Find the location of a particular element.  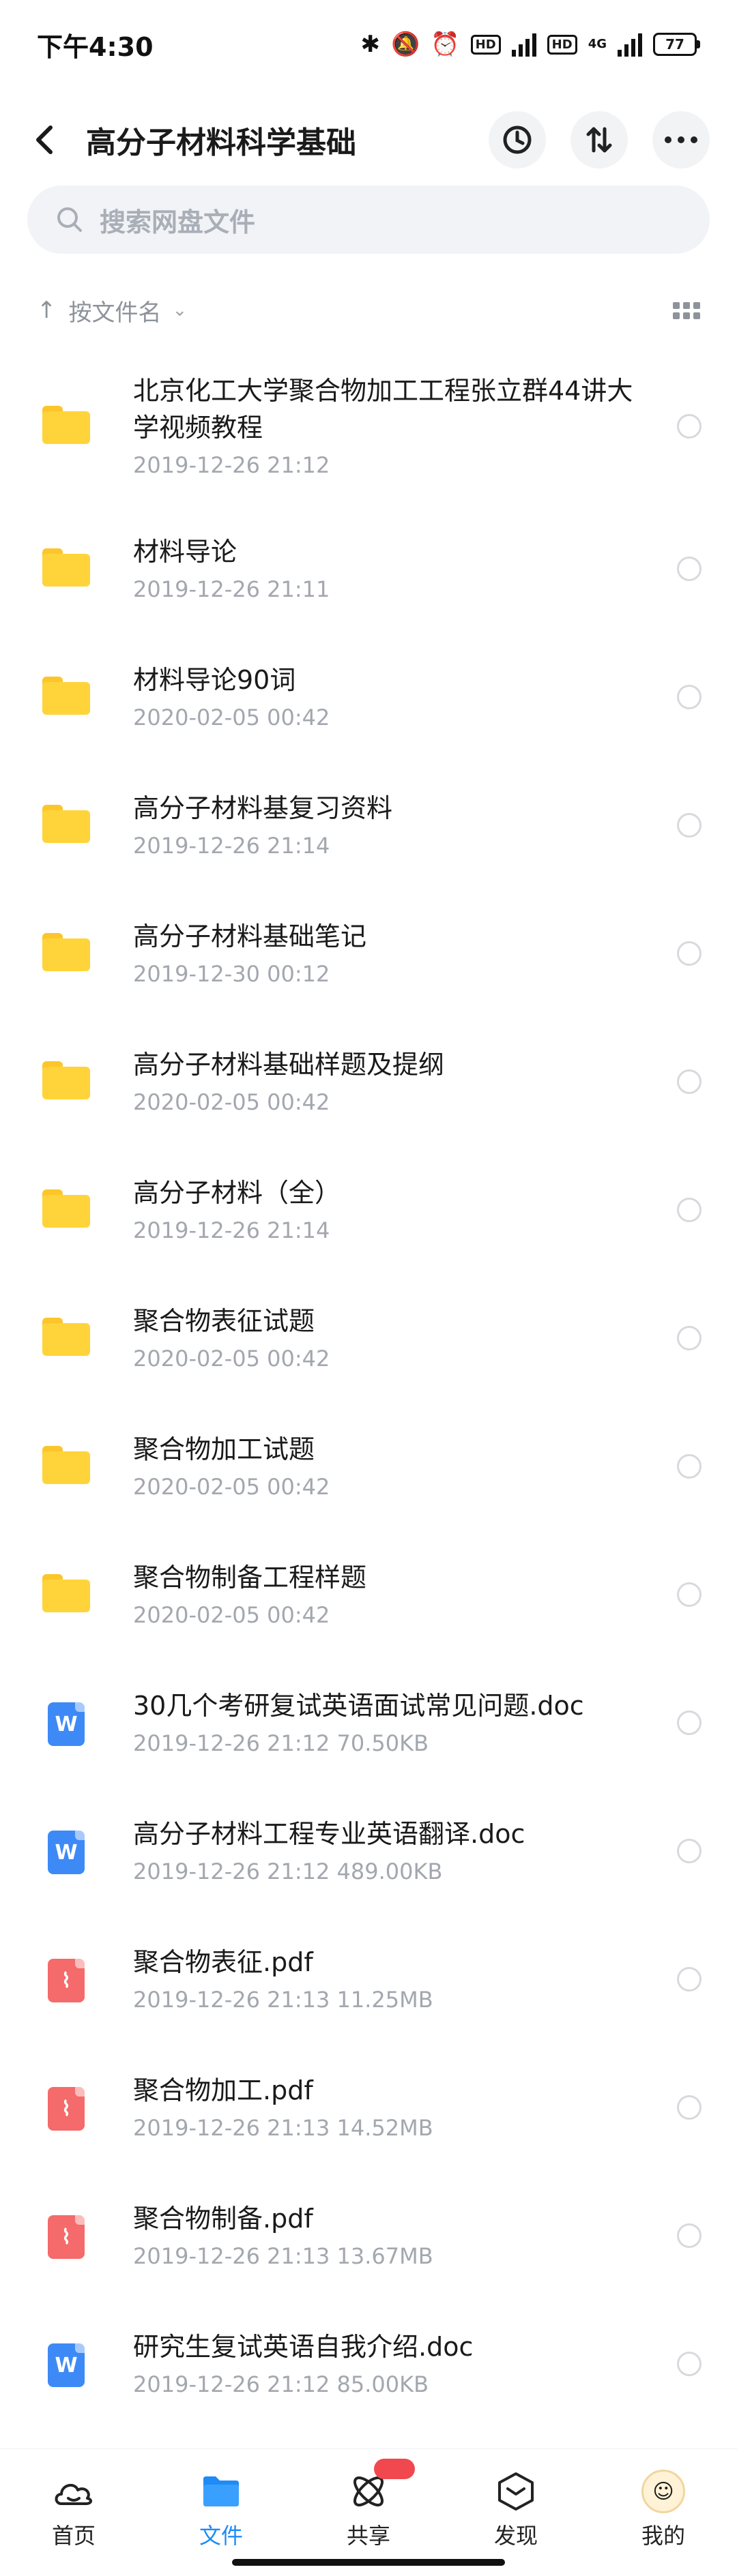

file-row: 聚合物加工试题 2020-02-05 00:42 is located at coordinates (369, 1466).